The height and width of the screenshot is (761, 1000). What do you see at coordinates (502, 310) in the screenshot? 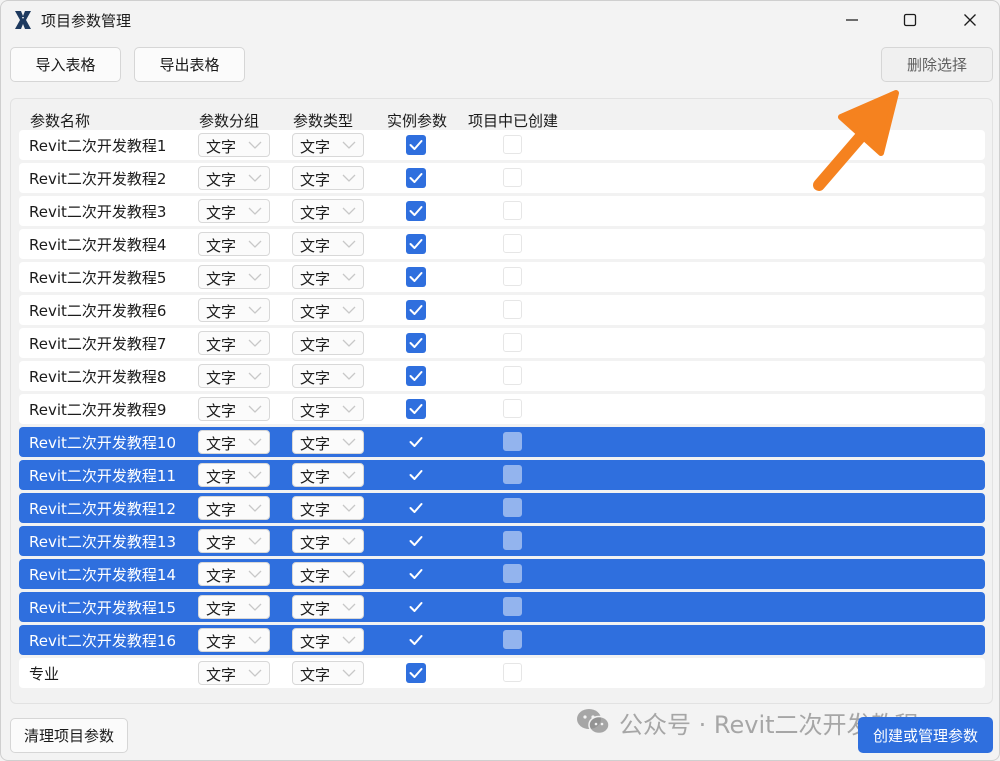
I see `table-row: Revit二次开发教程6 文字 文字` at bounding box center [502, 310].